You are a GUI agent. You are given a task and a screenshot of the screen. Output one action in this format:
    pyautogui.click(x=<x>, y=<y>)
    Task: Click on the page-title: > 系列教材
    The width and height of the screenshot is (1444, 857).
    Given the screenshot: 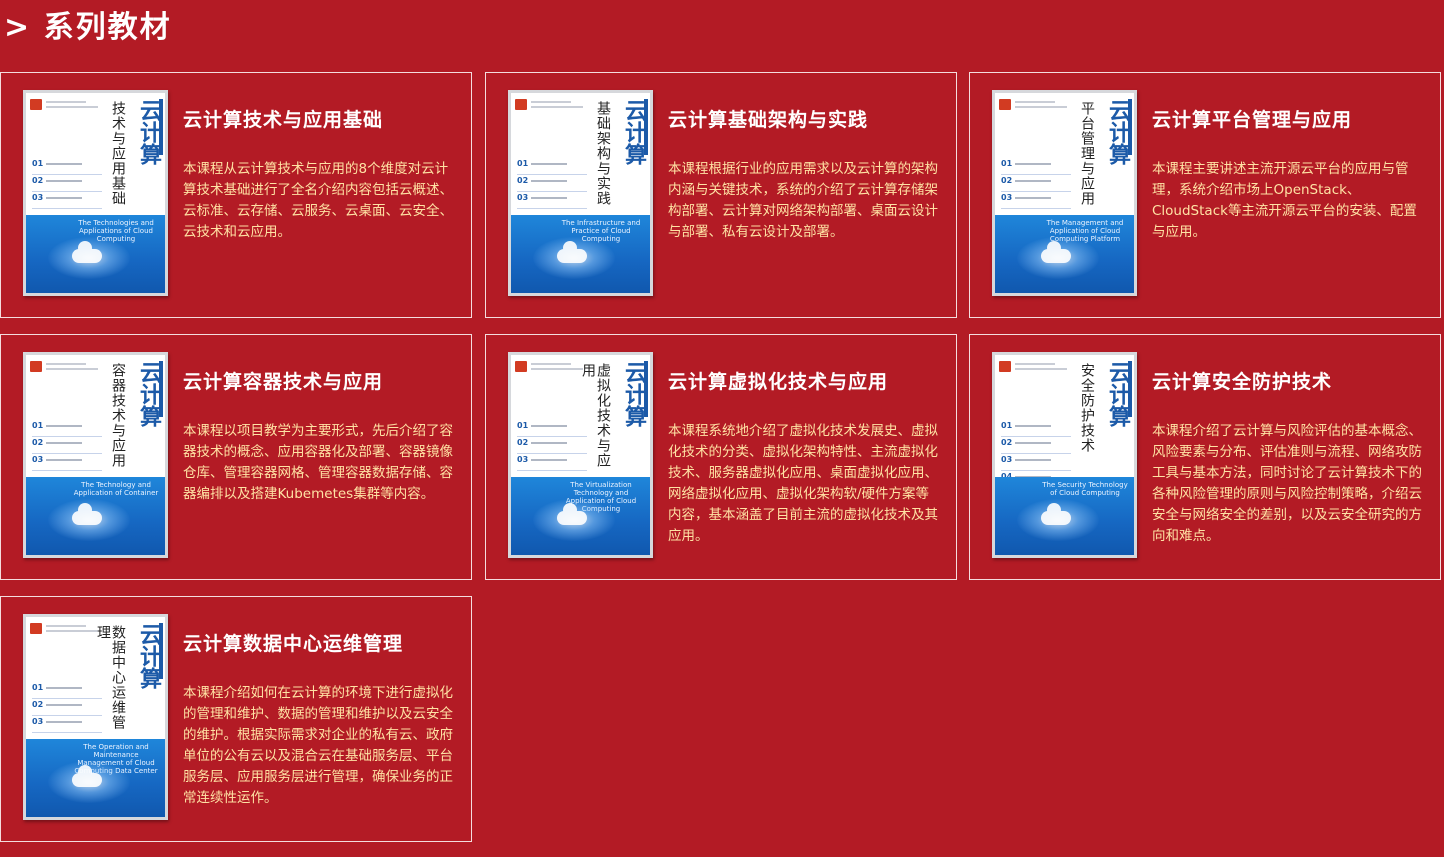 What is the action you would take?
    pyautogui.click(x=88, y=27)
    